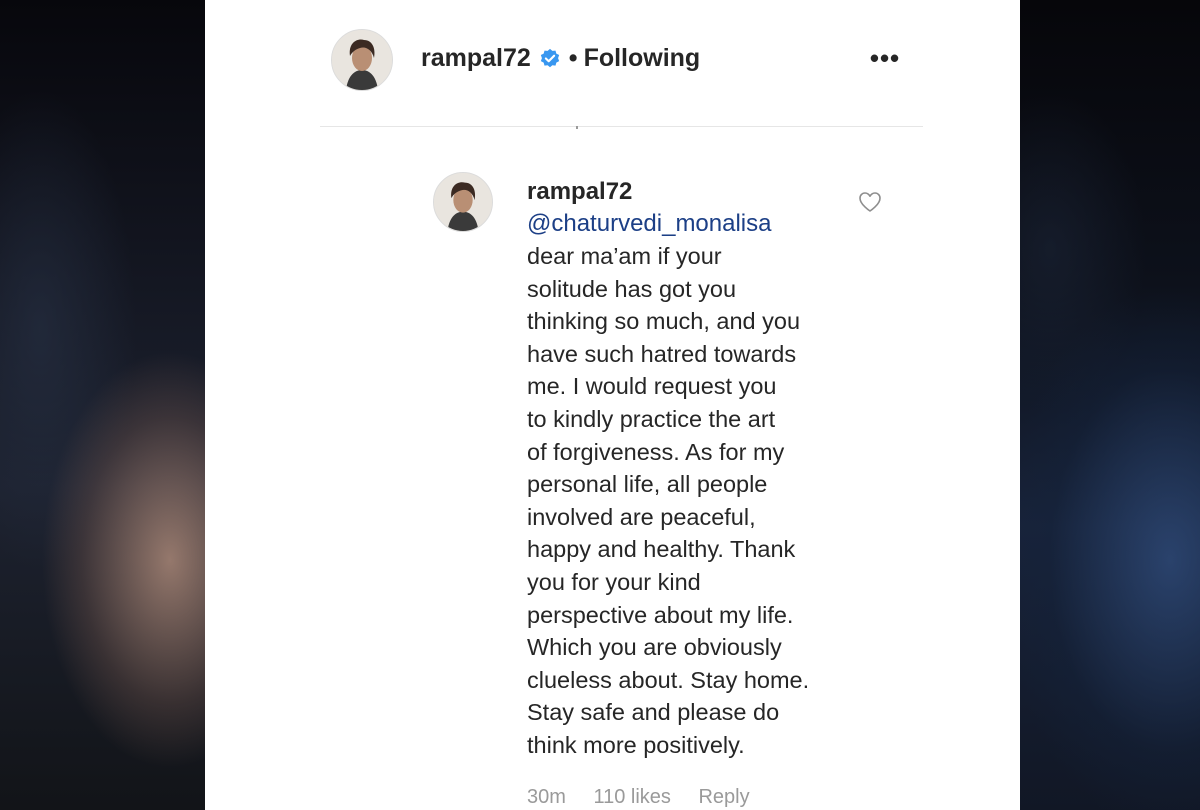 This screenshot has height=810, width=1200. What do you see at coordinates (651, 418) in the screenshot?
I see `comment-line: to kindly practice the art` at bounding box center [651, 418].